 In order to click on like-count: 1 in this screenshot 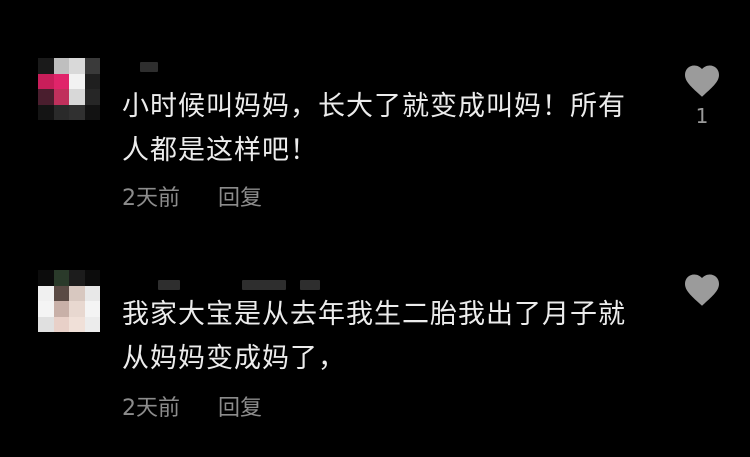, I will do `click(702, 116)`.